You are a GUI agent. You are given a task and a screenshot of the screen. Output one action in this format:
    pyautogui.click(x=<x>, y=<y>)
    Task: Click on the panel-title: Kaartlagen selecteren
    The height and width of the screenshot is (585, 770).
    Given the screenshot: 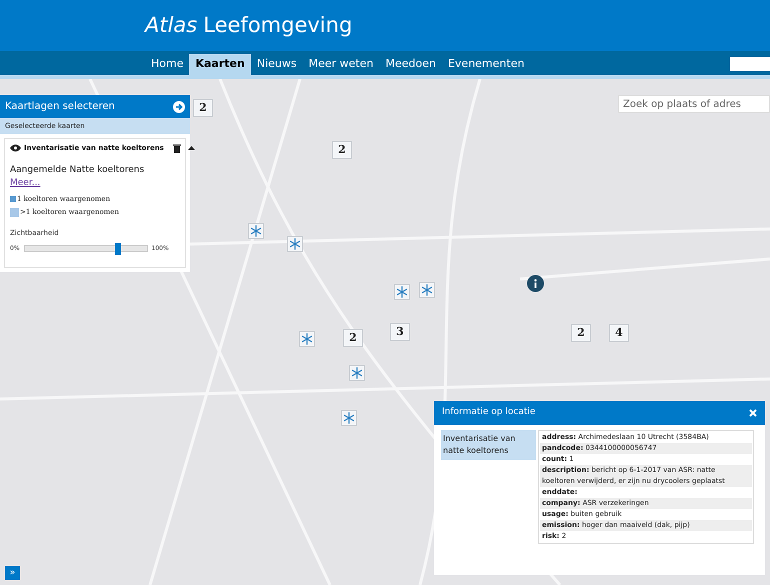 What is the action you would take?
    pyautogui.click(x=60, y=107)
    